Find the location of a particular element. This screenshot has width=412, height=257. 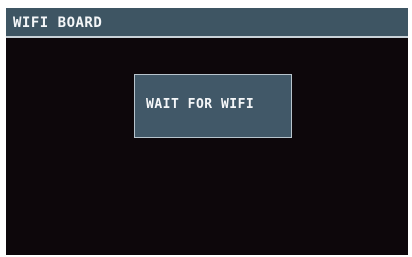

status-message: WAIT FOR WIFI is located at coordinates (200, 104).